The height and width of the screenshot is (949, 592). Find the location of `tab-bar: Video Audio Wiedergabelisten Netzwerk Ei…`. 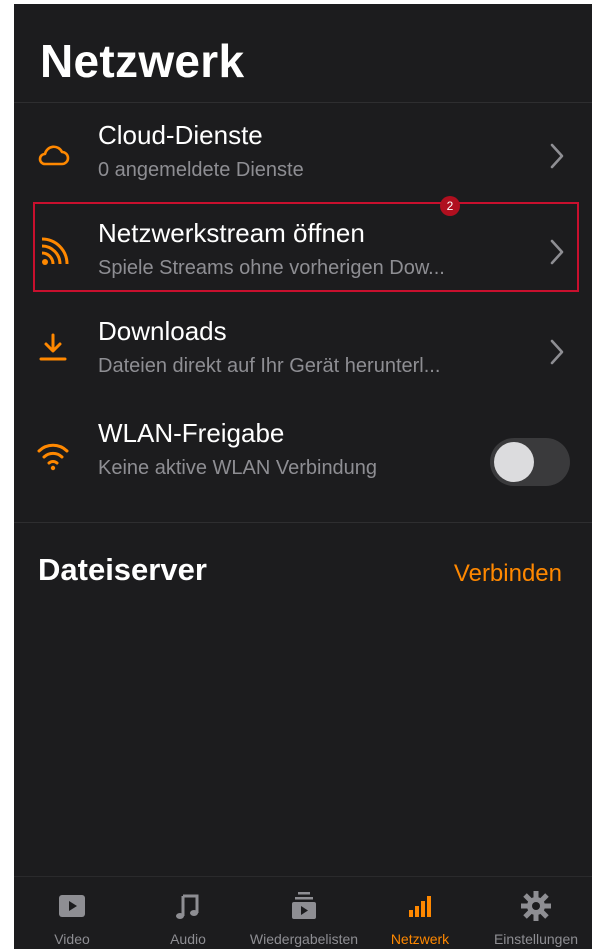

tab-bar: Video Audio Wiedergabelisten Netzwerk Ei… is located at coordinates (303, 912).